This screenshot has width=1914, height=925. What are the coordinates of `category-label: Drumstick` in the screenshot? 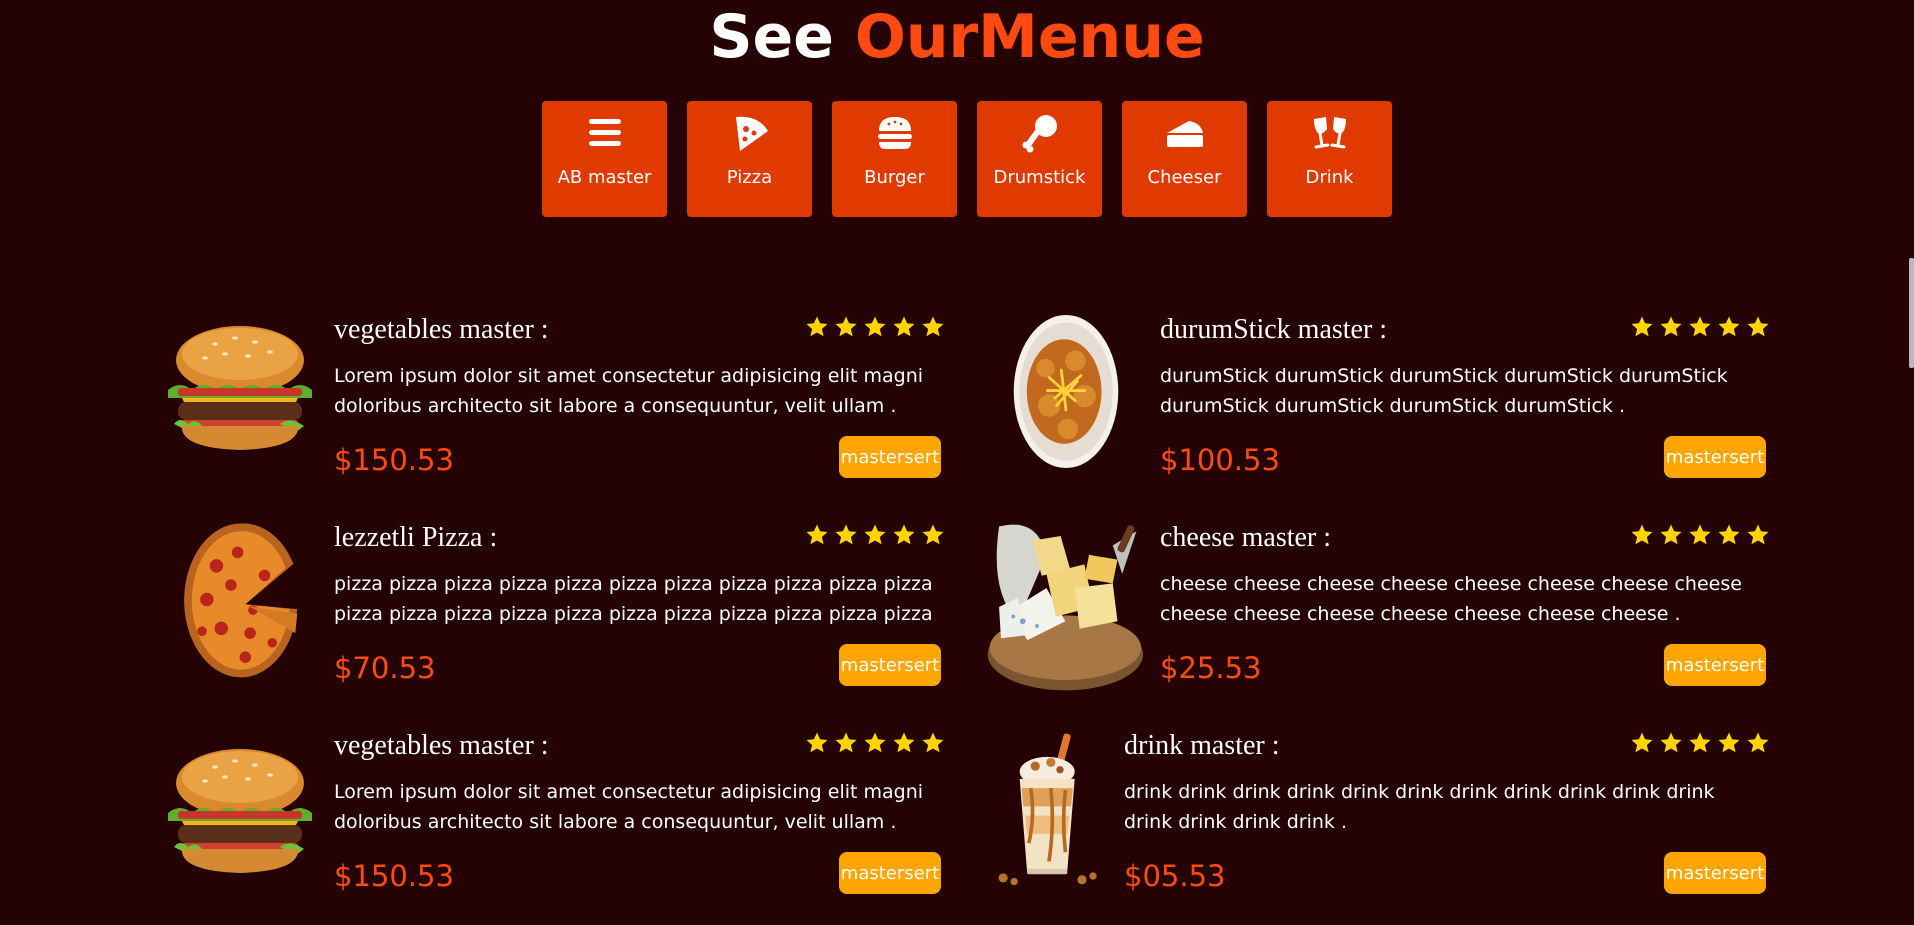 It's located at (1039, 177).